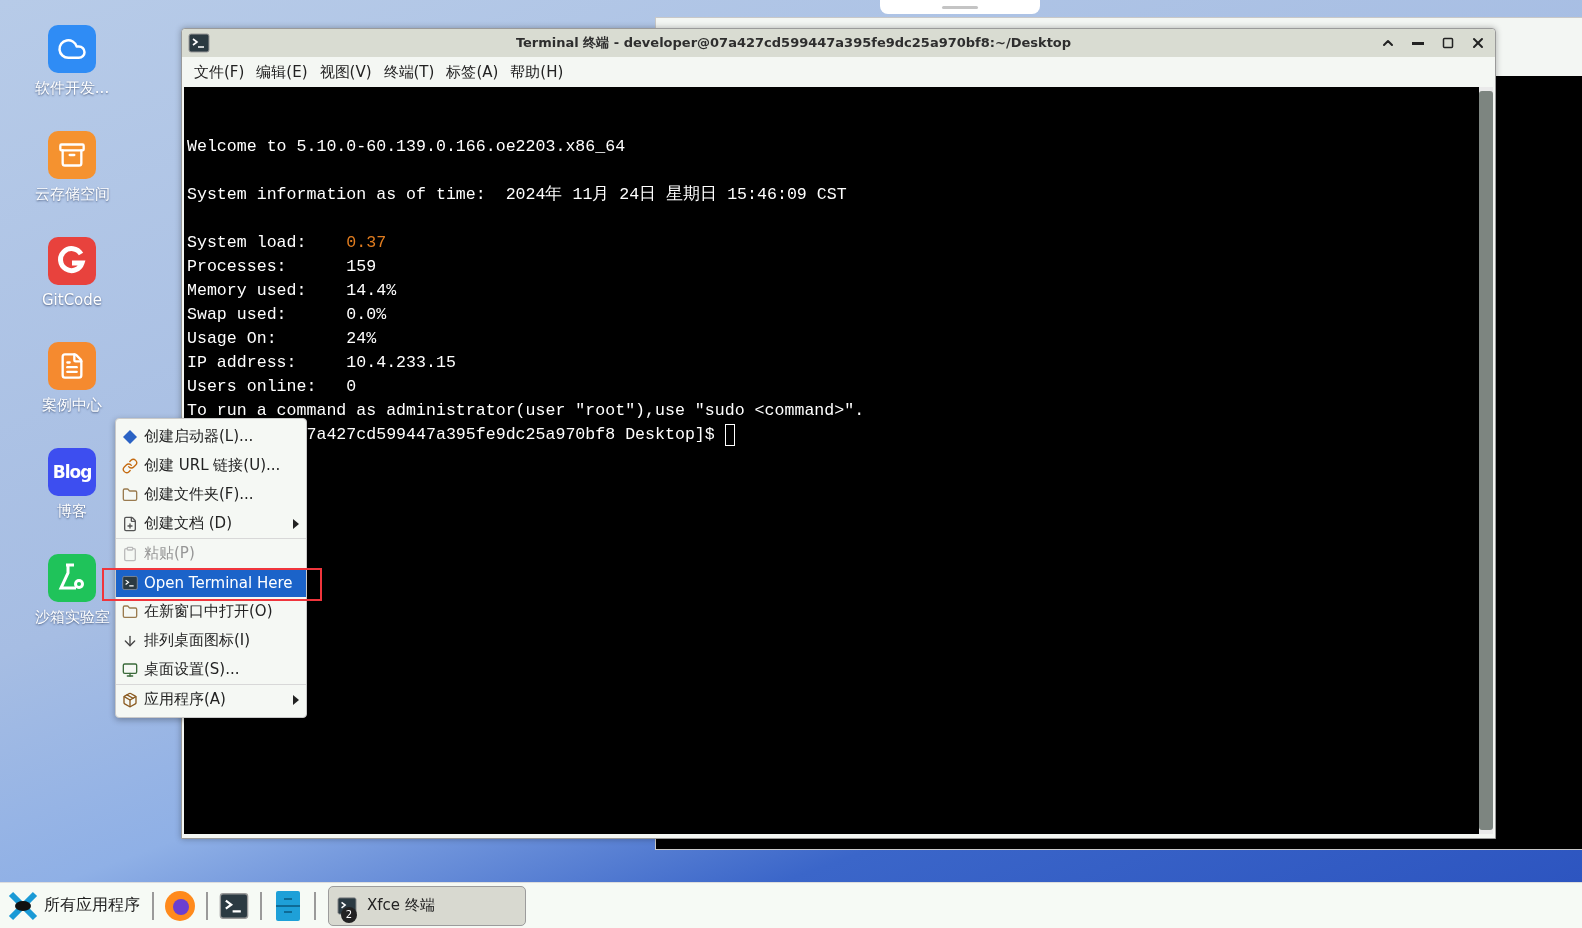 The image size is (1582, 928). I want to click on terminal-value: 0.0%, so click(366, 315).